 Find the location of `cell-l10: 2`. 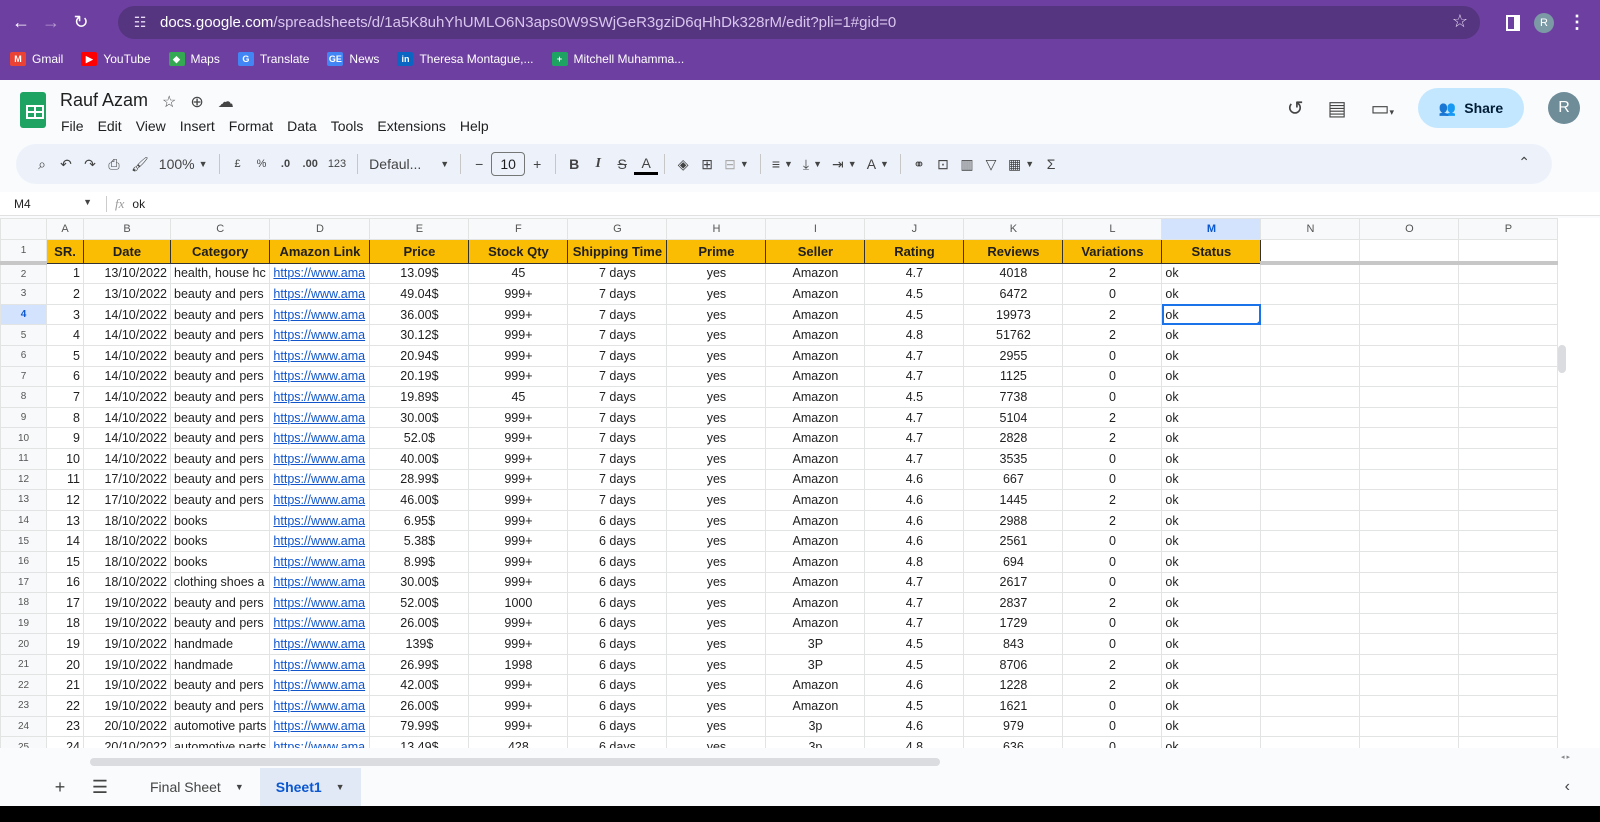

cell-l10: 2 is located at coordinates (1112, 438).